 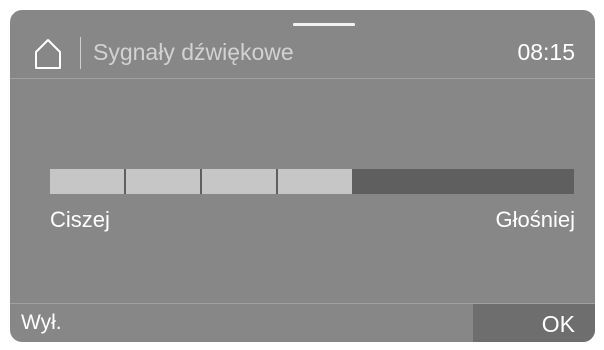 I want to click on clock: 08:15, so click(x=546, y=52).